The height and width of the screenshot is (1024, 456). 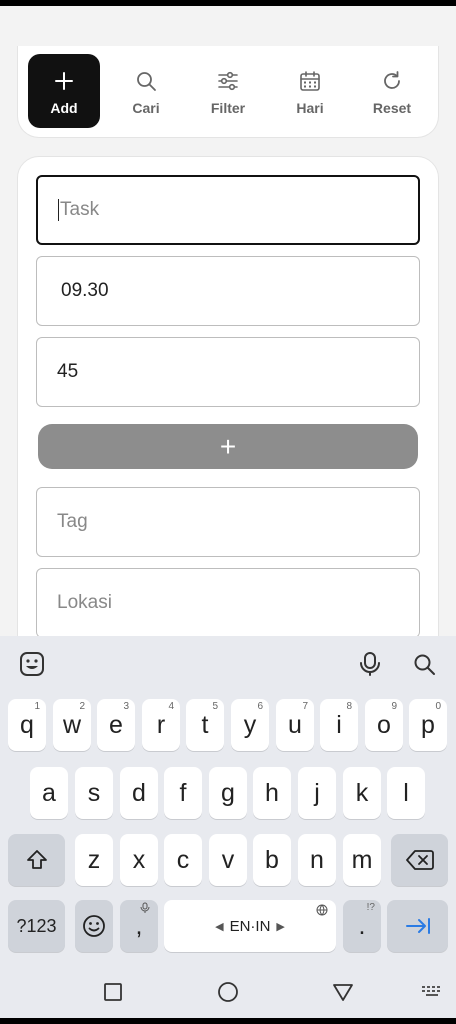 What do you see at coordinates (64, 108) in the screenshot?
I see `add-label: Add` at bounding box center [64, 108].